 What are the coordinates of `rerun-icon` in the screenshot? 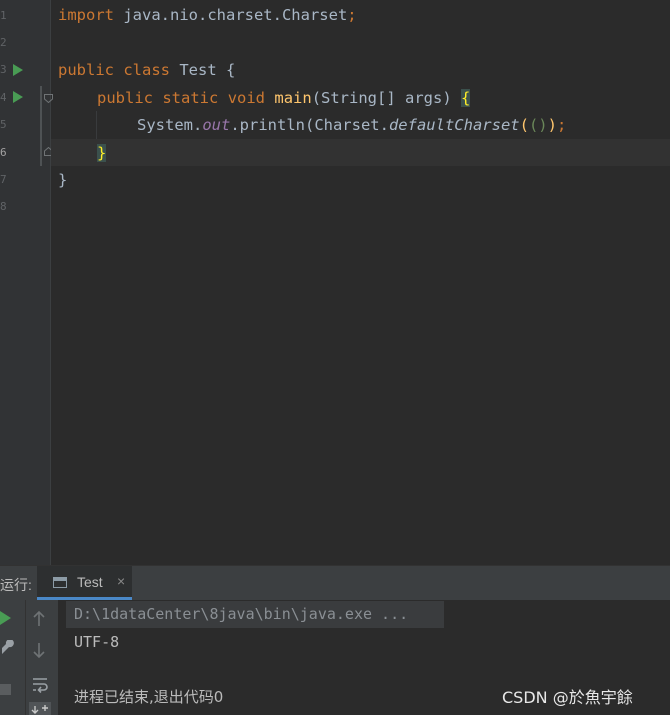 It's located at (5, 618).